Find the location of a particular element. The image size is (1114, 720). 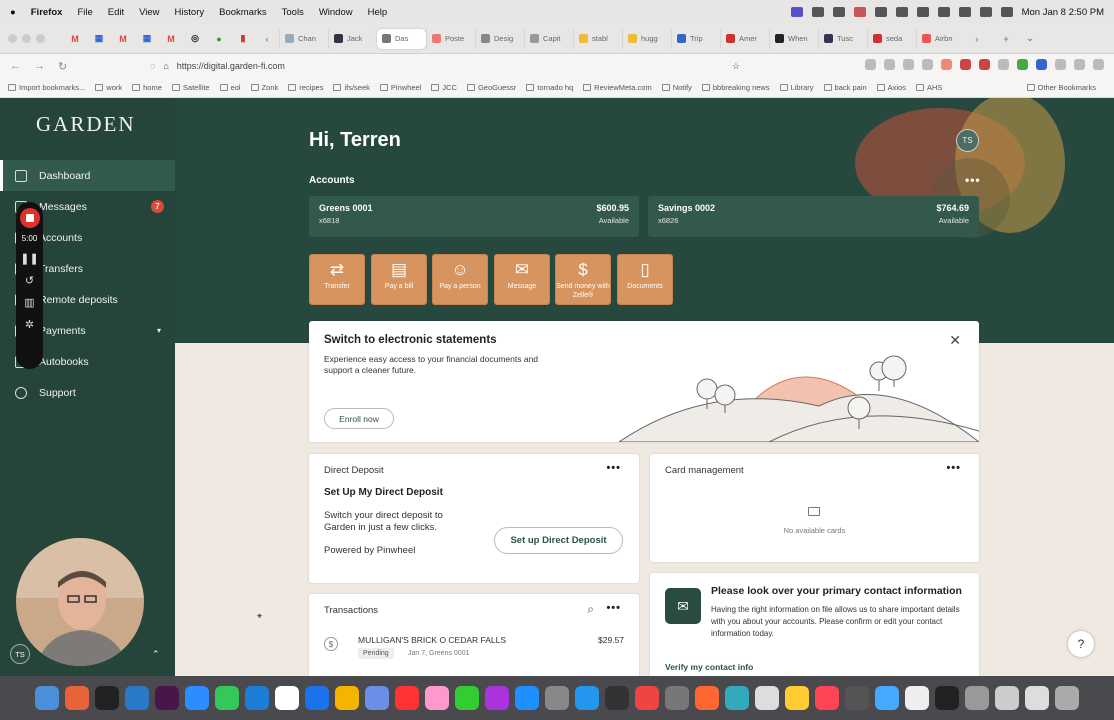

new-tab-icon: + is located at coordinates (1006, 38).